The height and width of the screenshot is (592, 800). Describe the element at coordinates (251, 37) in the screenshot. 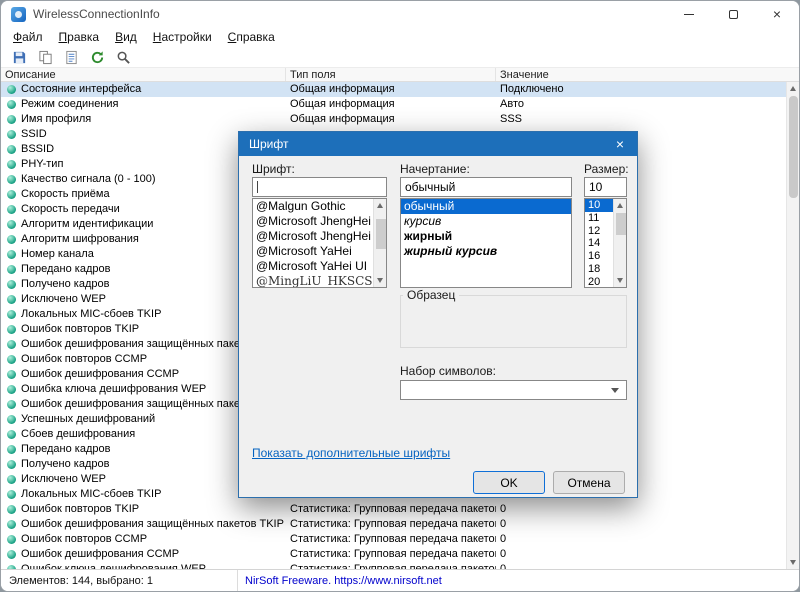

I see `menu-item: Справка` at that location.